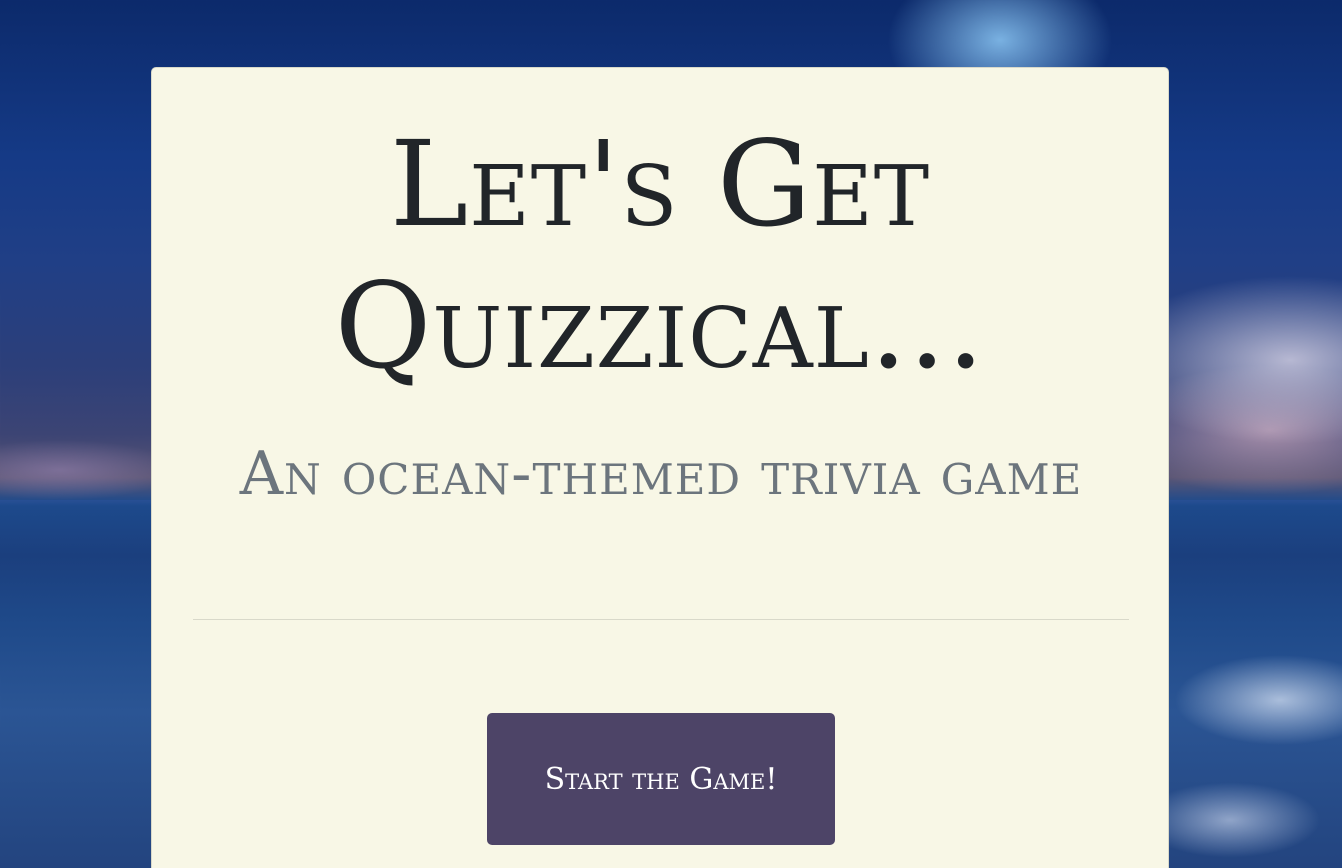 The height and width of the screenshot is (868, 1342). Describe the element at coordinates (661, 619) in the screenshot. I see `divider` at that location.